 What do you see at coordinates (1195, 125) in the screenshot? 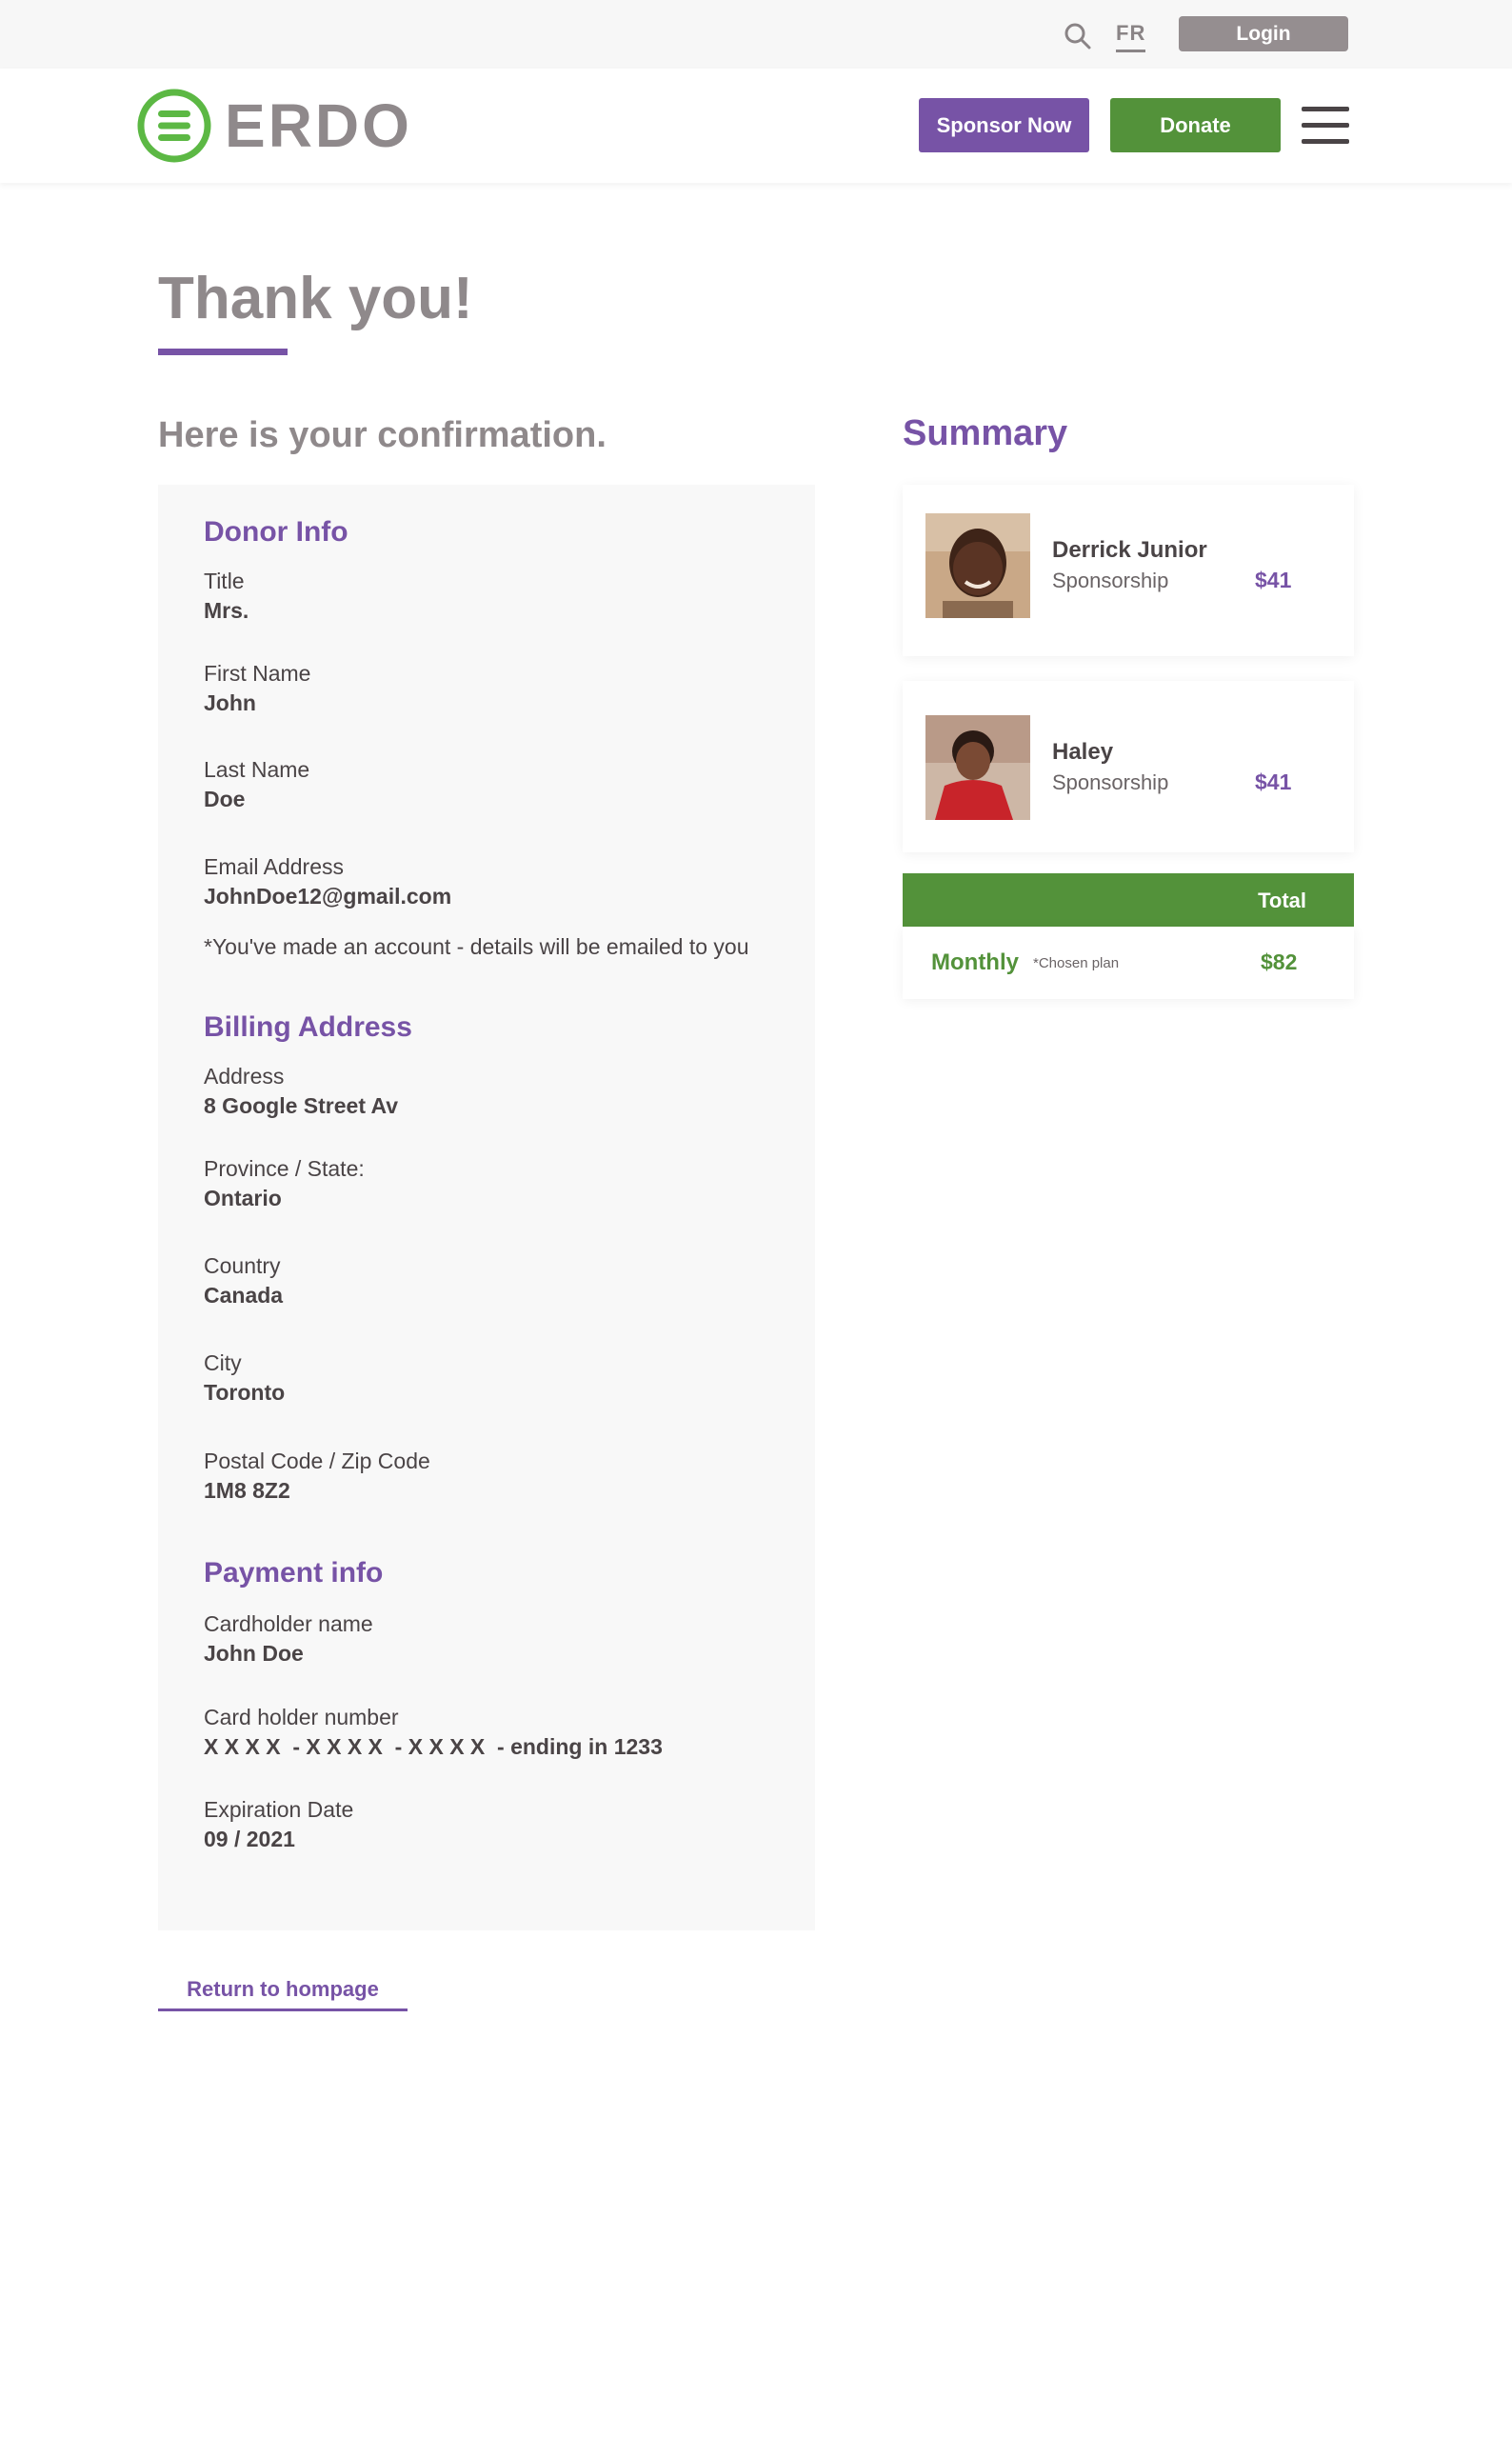
I see `donate-button: Donate` at bounding box center [1195, 125].